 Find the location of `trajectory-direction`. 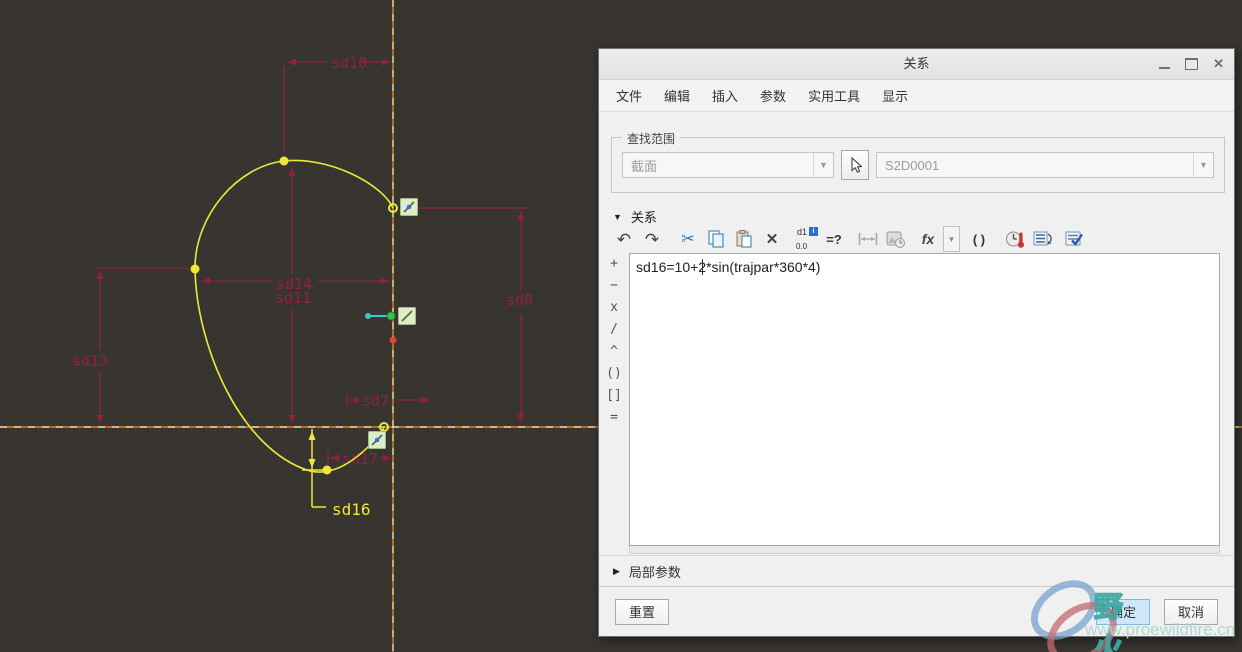

trajectory-direction is located at coordinates (380, 316).